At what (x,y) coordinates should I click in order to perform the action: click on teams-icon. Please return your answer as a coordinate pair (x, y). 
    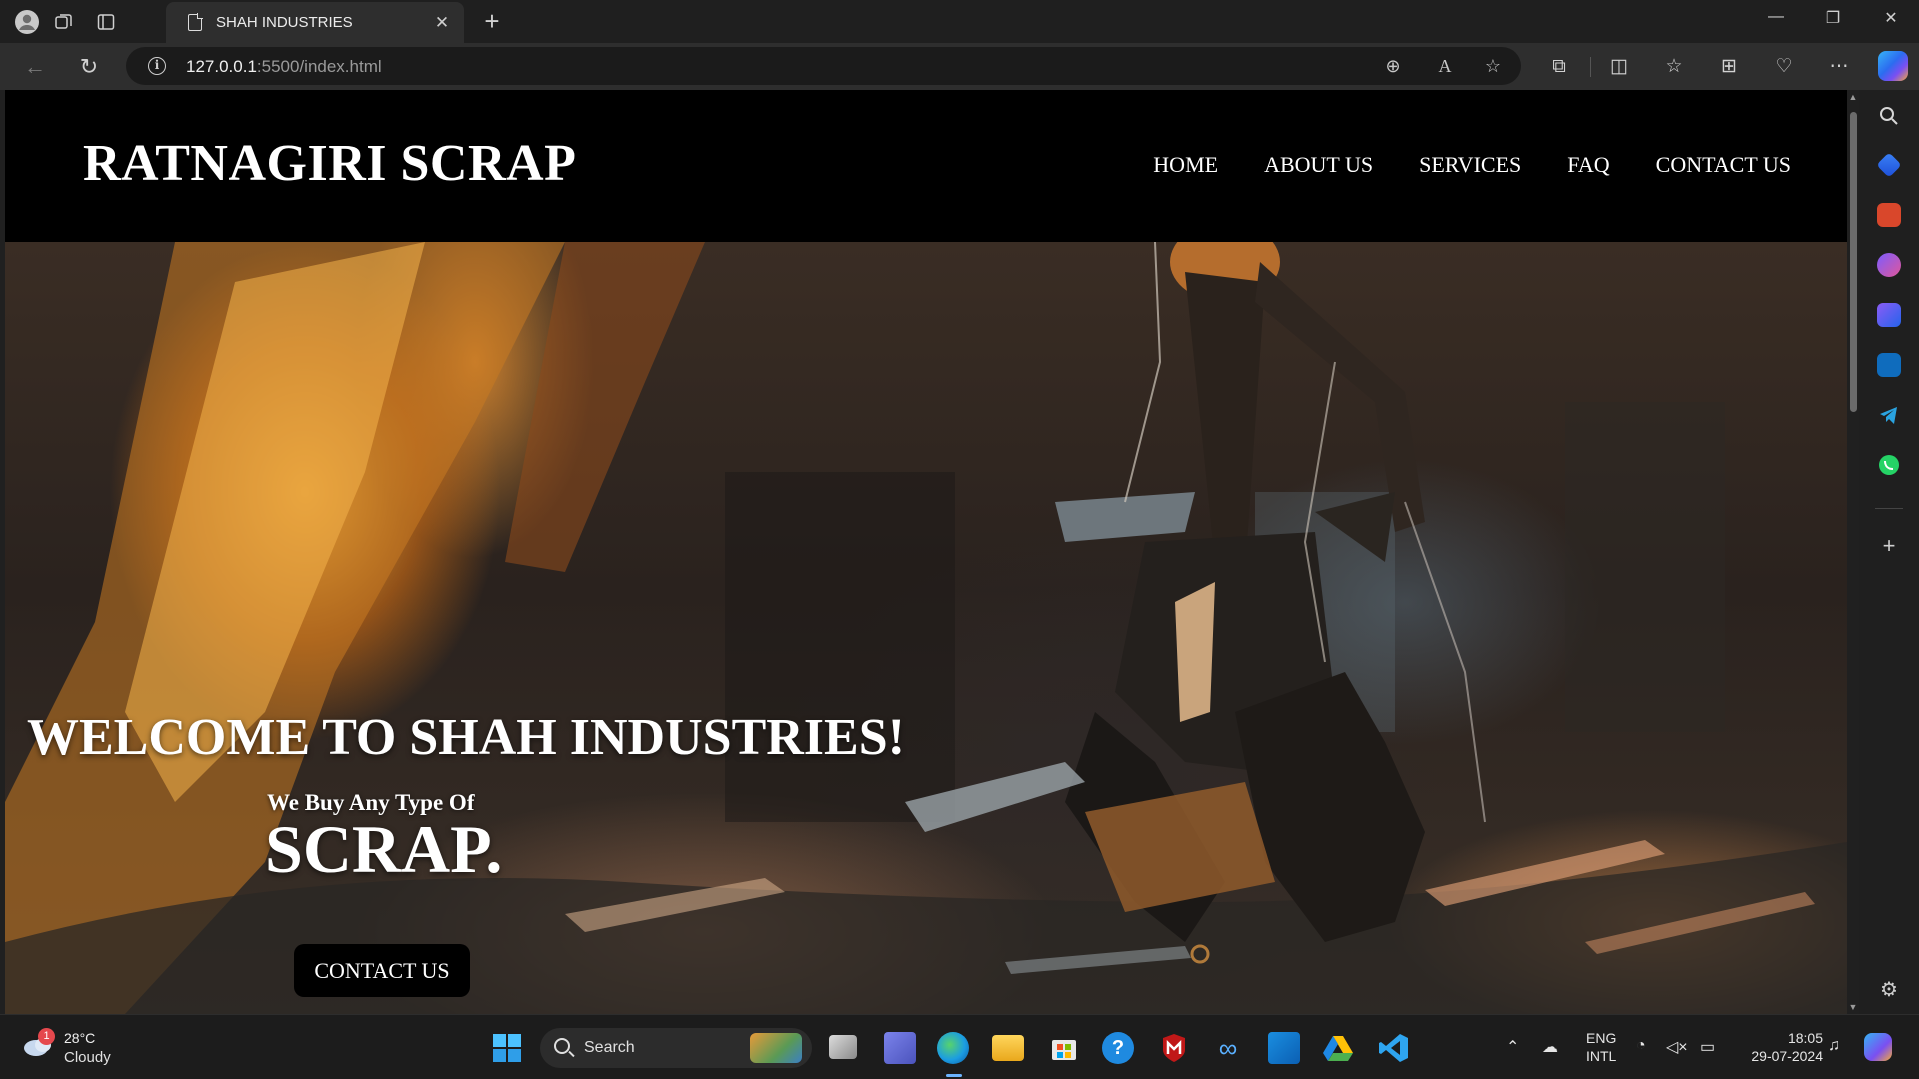
    Looking at the image, I should click on (900, 1048).